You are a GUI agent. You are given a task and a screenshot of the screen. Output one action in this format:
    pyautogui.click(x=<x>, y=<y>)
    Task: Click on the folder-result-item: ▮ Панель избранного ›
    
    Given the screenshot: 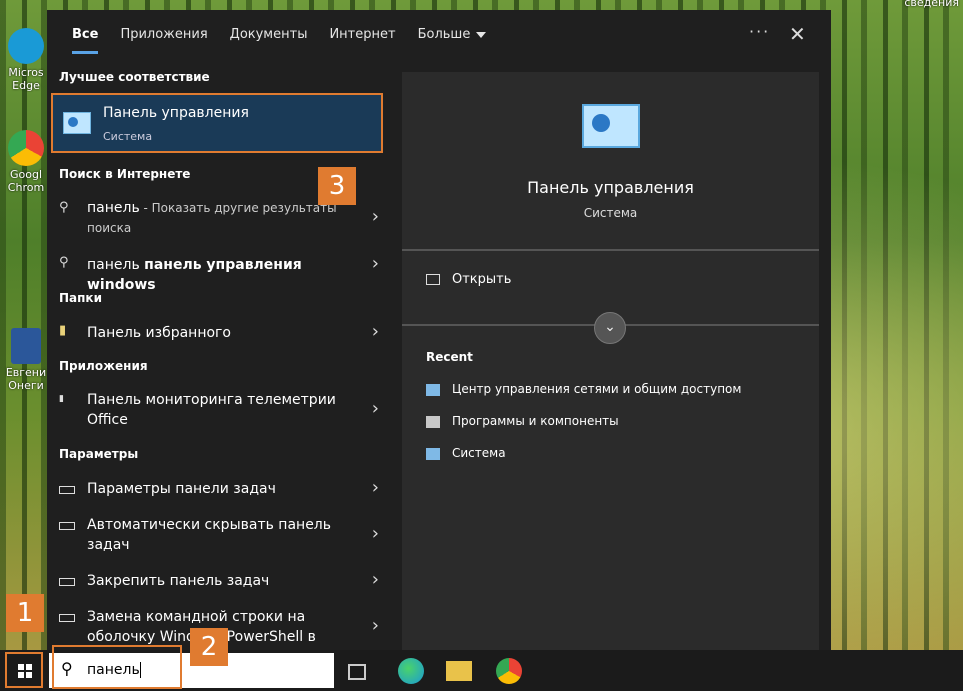 What is the action you would take?
    pyautogui.click(x=217, y=333)
    